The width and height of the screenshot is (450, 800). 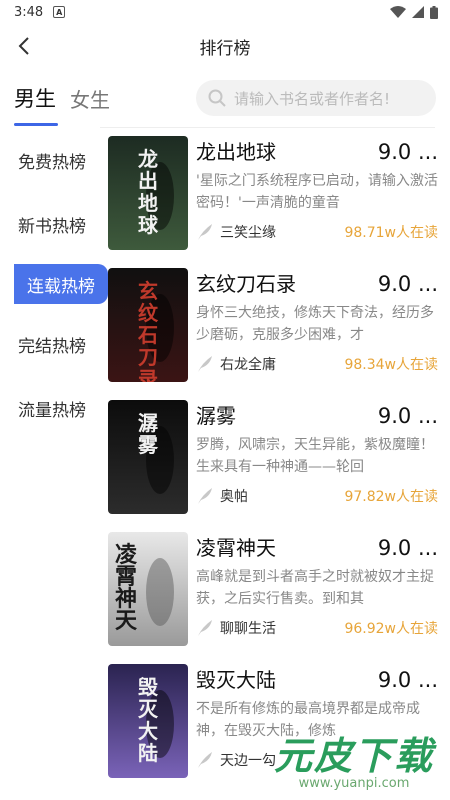 I want to click on book-cover: 龙出地球, so click(x=148, y=193).